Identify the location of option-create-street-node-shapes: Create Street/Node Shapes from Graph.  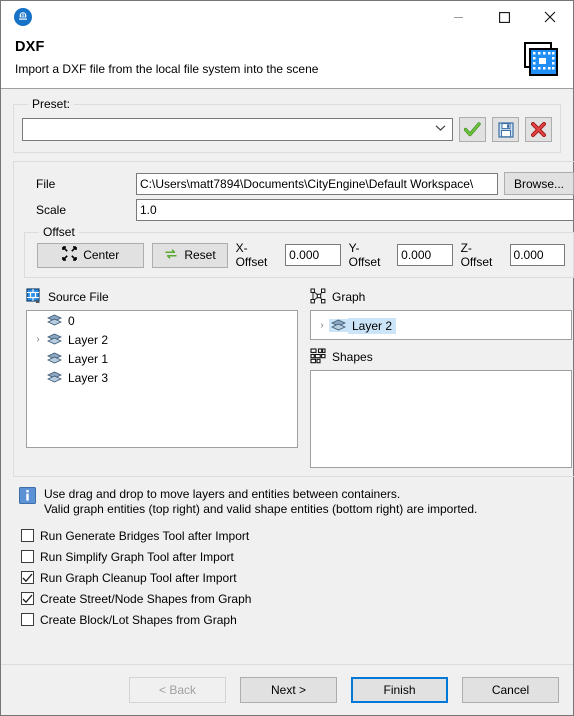
(291, 598).